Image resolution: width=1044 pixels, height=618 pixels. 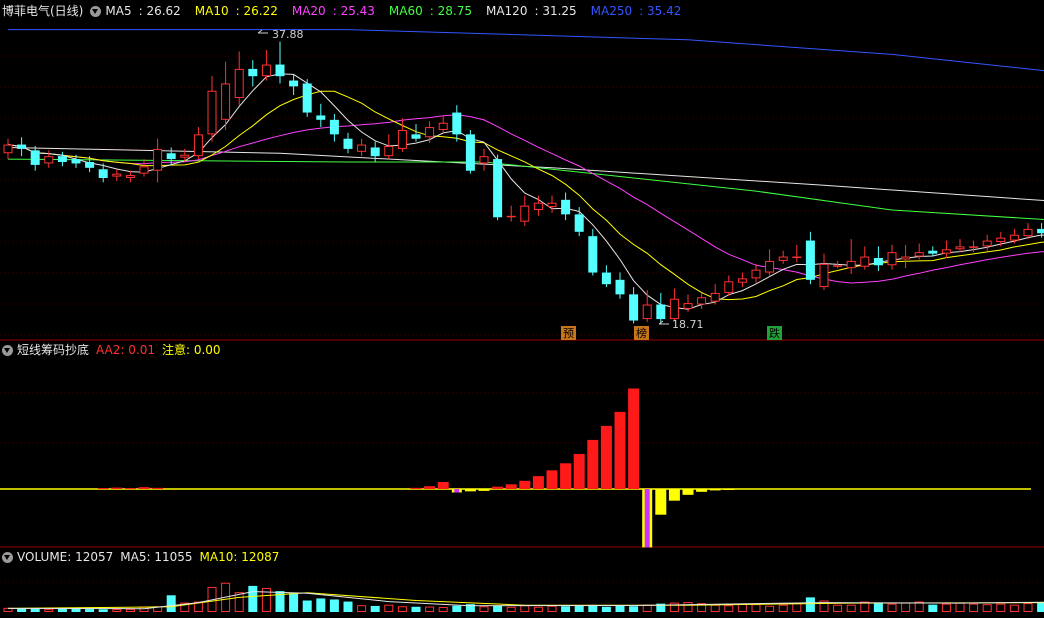 What do you see at coordinates (641, 333) in the screenshot?
I see `event-tag-bang: 榜` at bounding box center [641, 333].